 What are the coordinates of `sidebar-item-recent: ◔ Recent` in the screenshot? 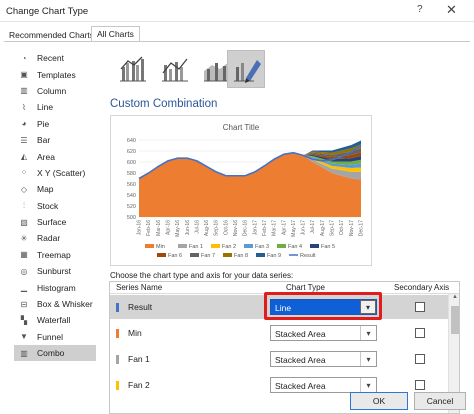 It's located at (55, 58).